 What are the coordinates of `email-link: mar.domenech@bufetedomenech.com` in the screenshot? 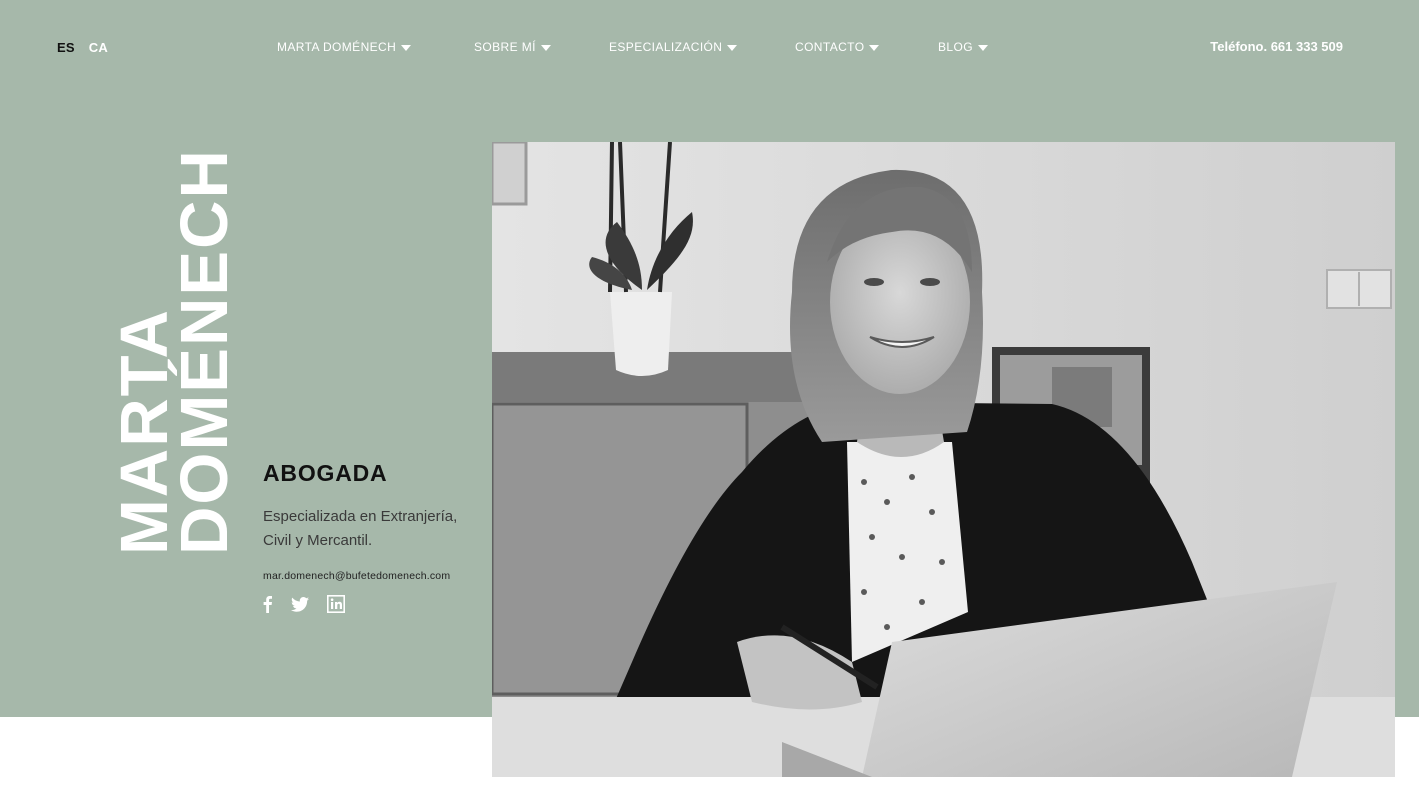 It's located at (356, 576).